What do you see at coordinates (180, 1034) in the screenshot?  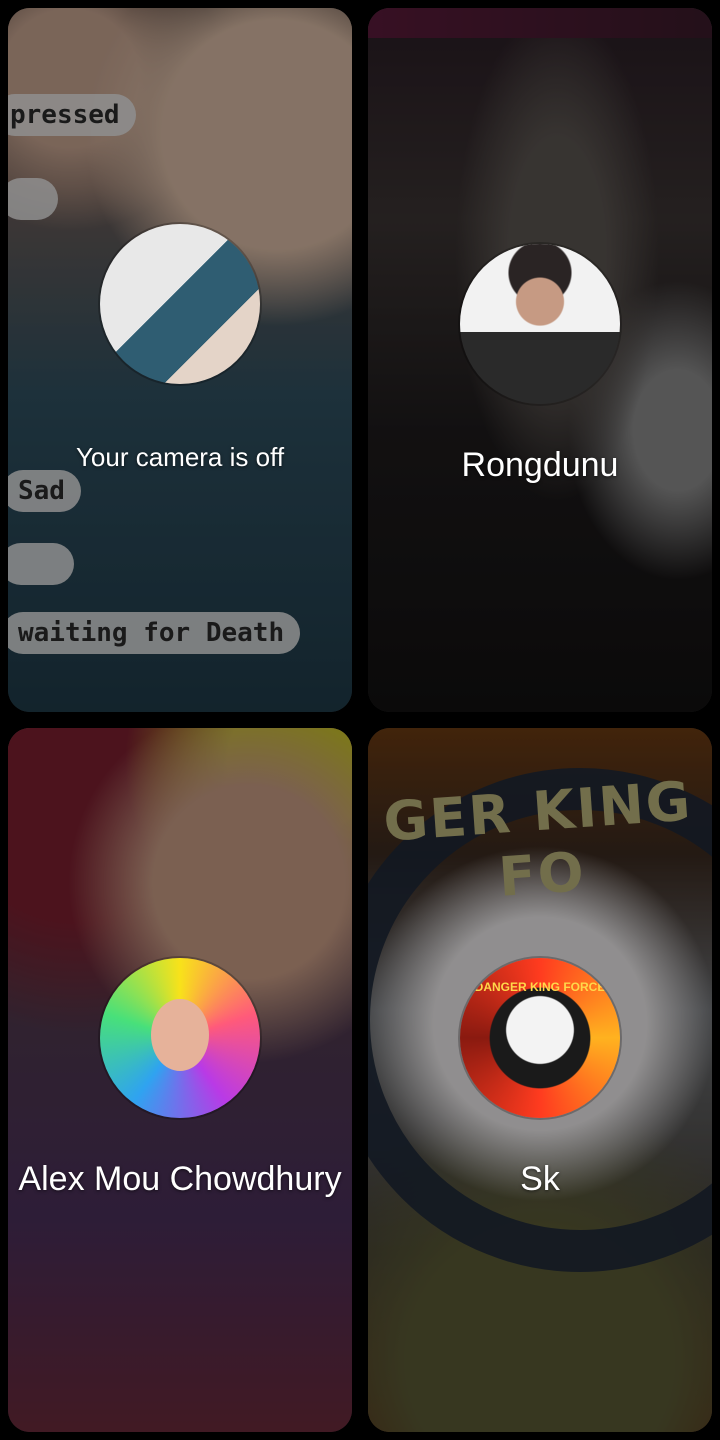 I see `avatar-face` at bounding box center [180, 1034].